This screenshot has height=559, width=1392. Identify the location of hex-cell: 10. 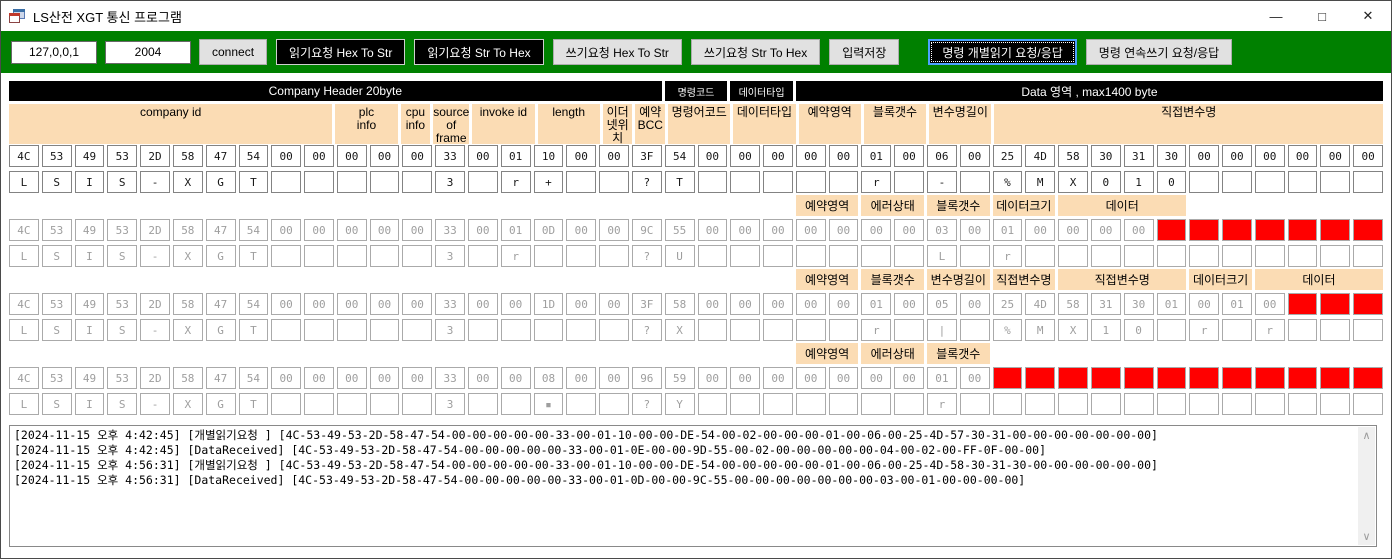
(548, 156).